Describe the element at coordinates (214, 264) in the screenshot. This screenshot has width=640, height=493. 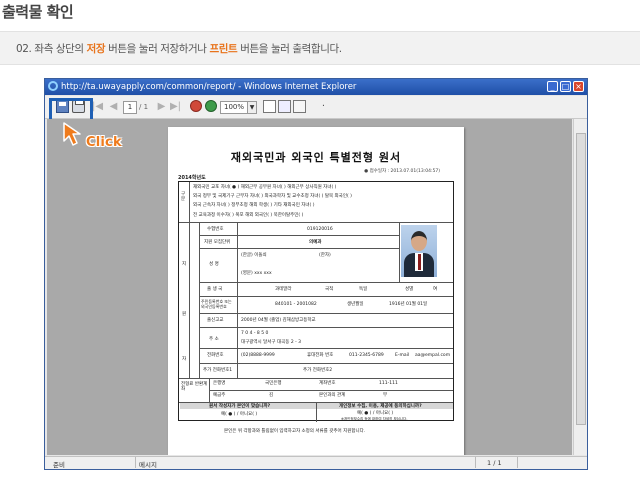
I see `name-label: 성 명` at that location.